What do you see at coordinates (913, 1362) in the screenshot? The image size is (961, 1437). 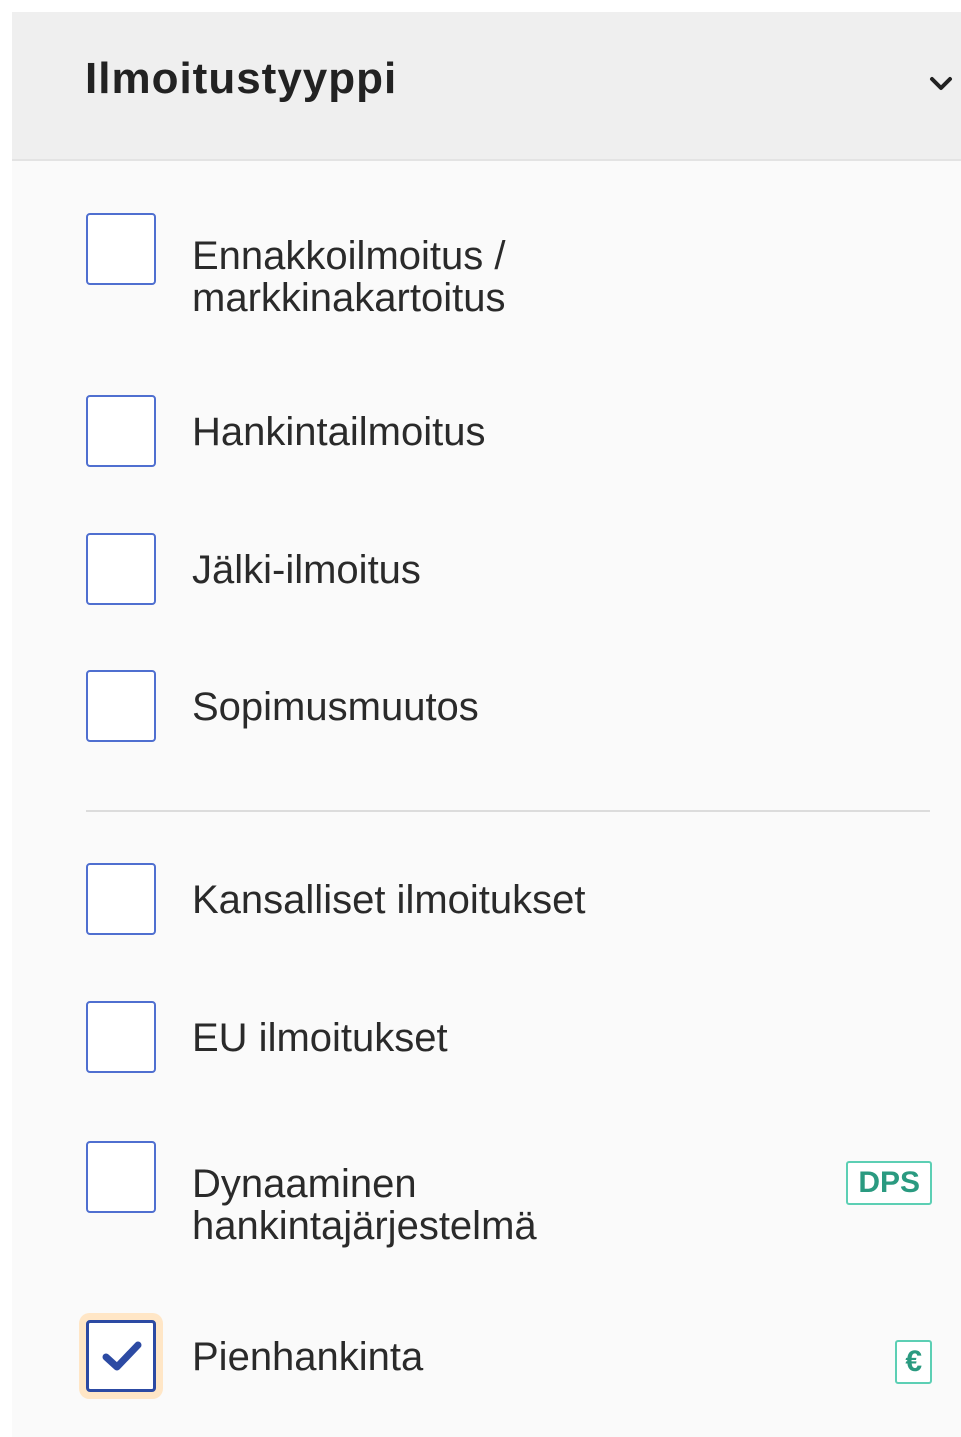 I see `euro-badge: €` at bounding box center [913, 1362].